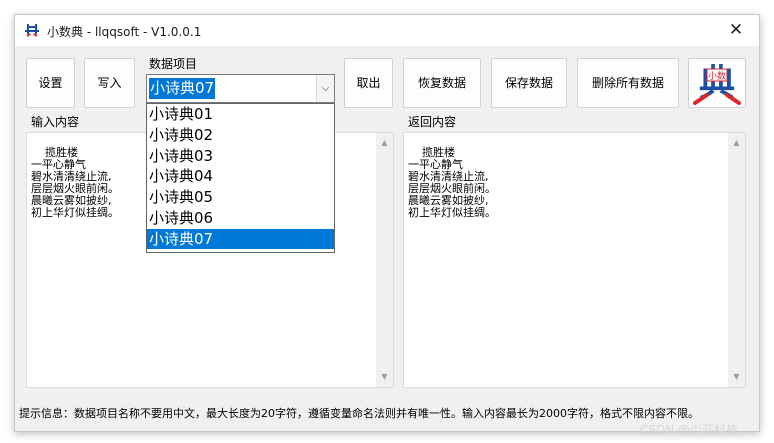 Image resolution: width=774 pixels, height=443 pixels. I want to click on data-item-selected-value: 小诗典07, so click(182, 88).